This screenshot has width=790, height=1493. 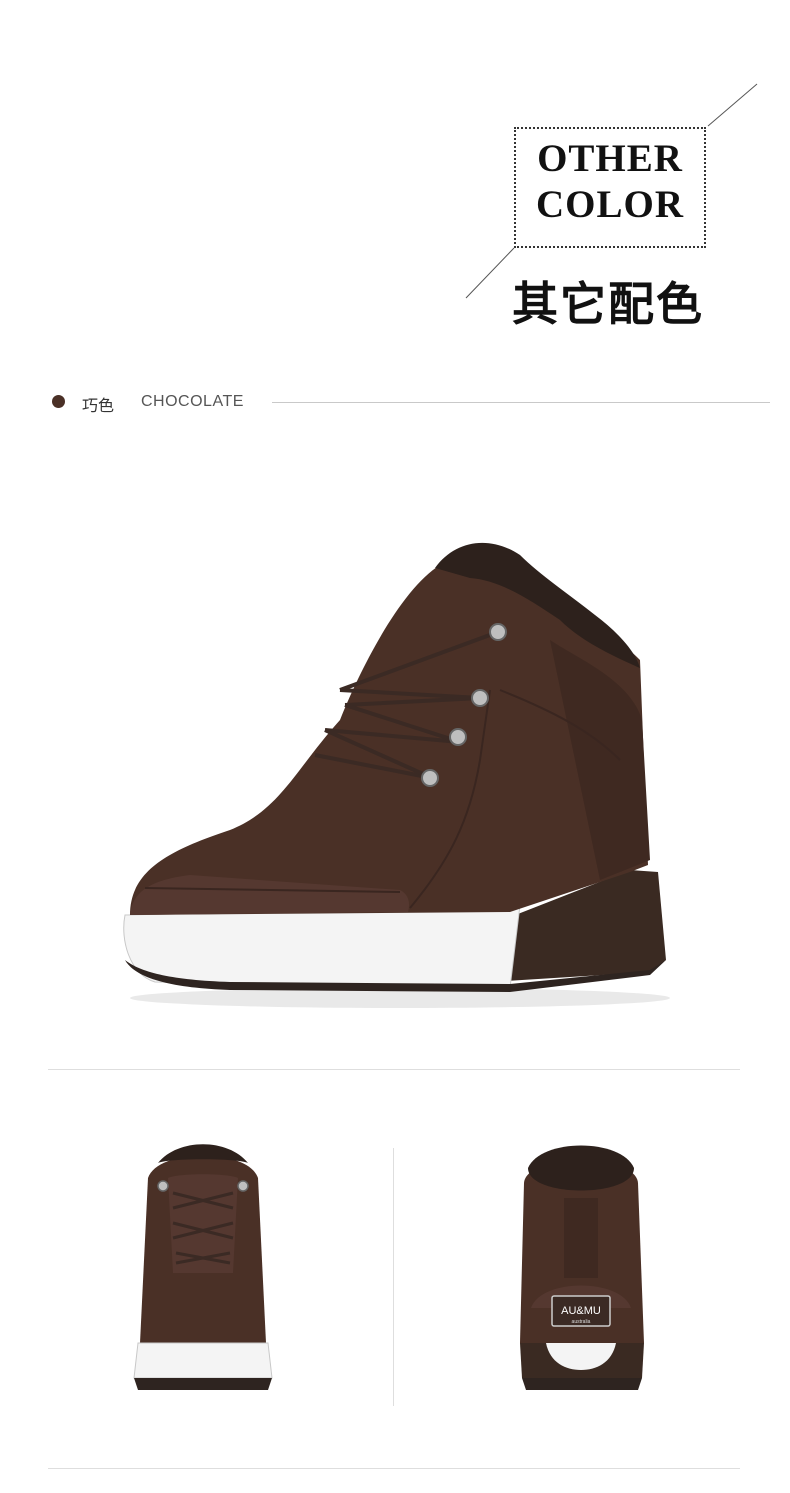 I want to click on title-line-color: COLOR, so click(x=609, y=204).